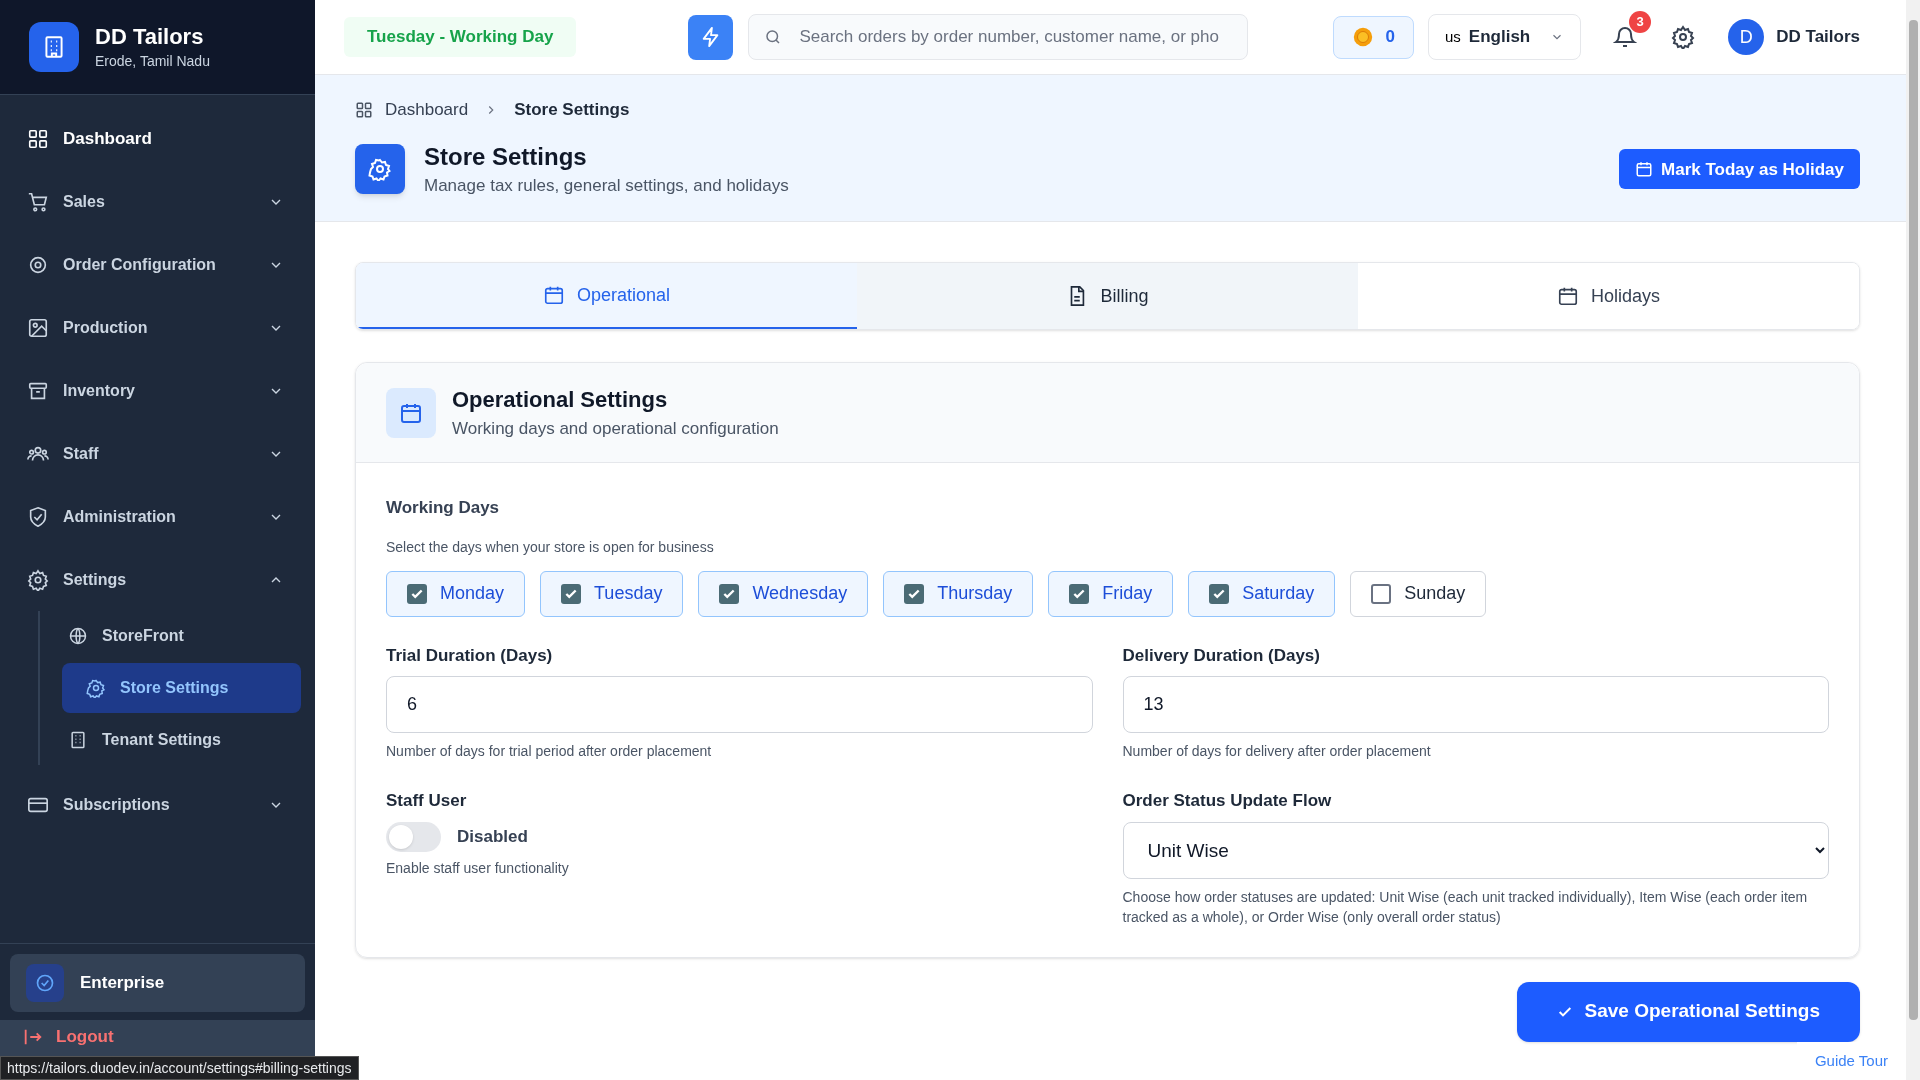  I want to click on quick-action-button, so click(711, 37).